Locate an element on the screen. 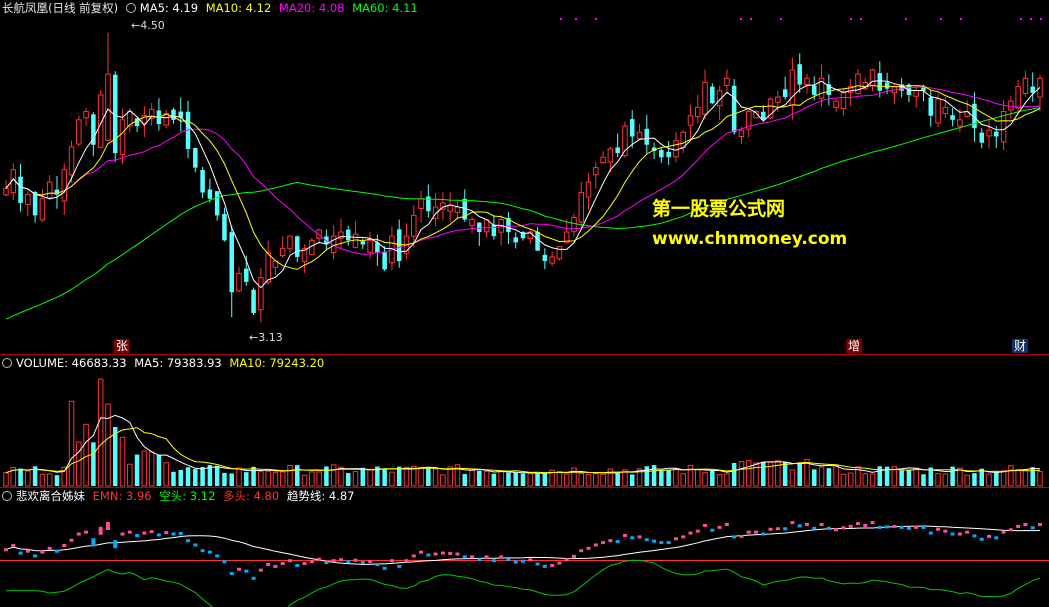 Image resolution: width=1049 pixels, height=607 pixels. indicator-name: 悲欢离合姊妹 is located at coordinates (50, 496).